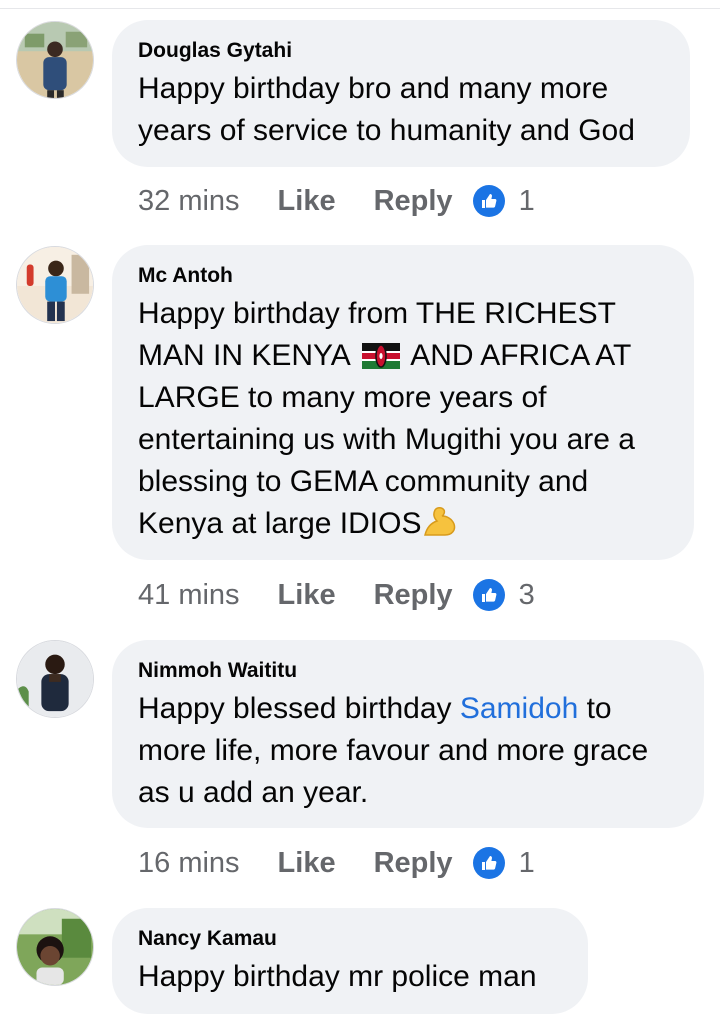  Describe the element at coordinates (408, 671) in the screenshot. I see `comment-author: Nimmoh Waititu` at that location.